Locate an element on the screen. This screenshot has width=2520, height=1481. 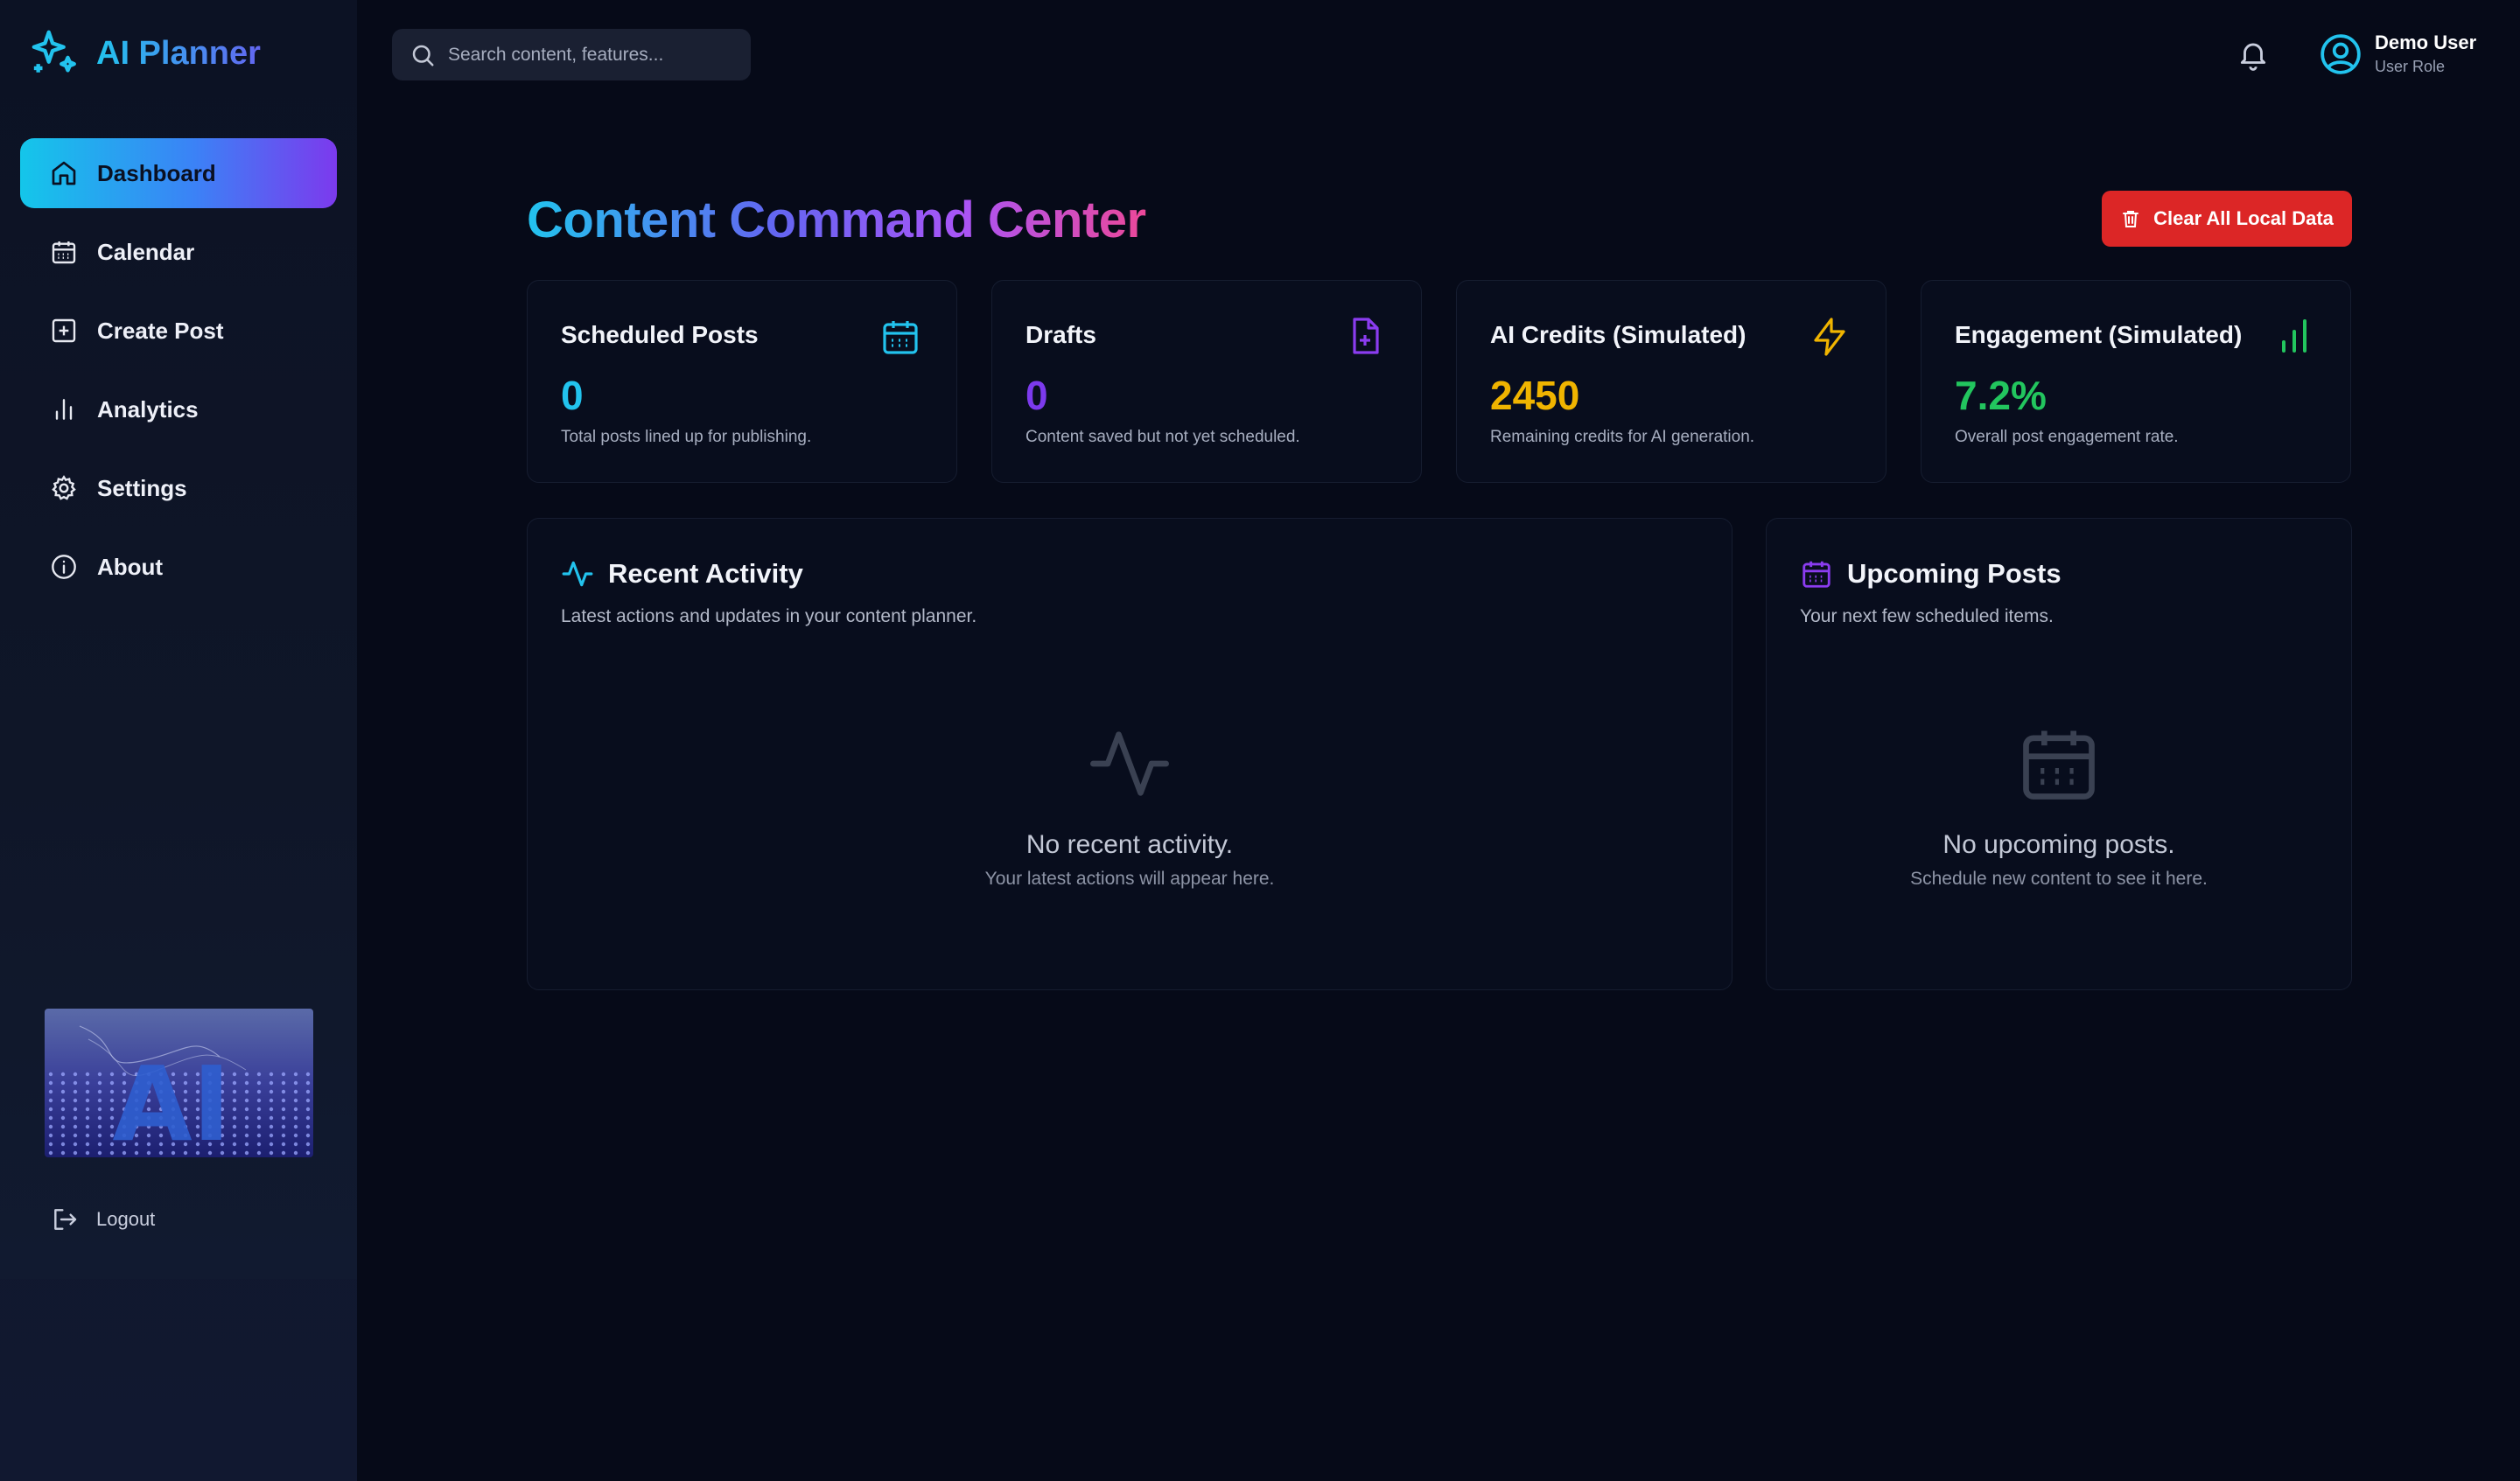
stat-value: 7.2% is located at coordinates (2001, 395).